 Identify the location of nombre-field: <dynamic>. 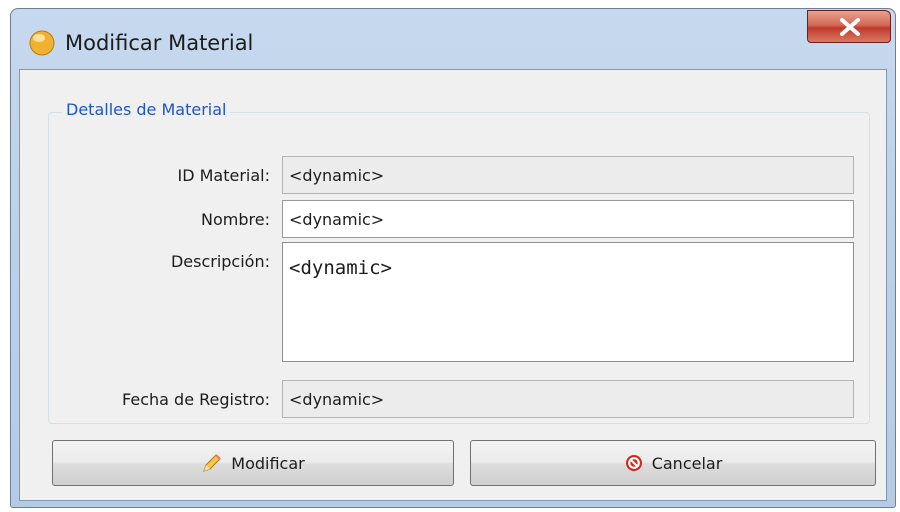
(568, 219).